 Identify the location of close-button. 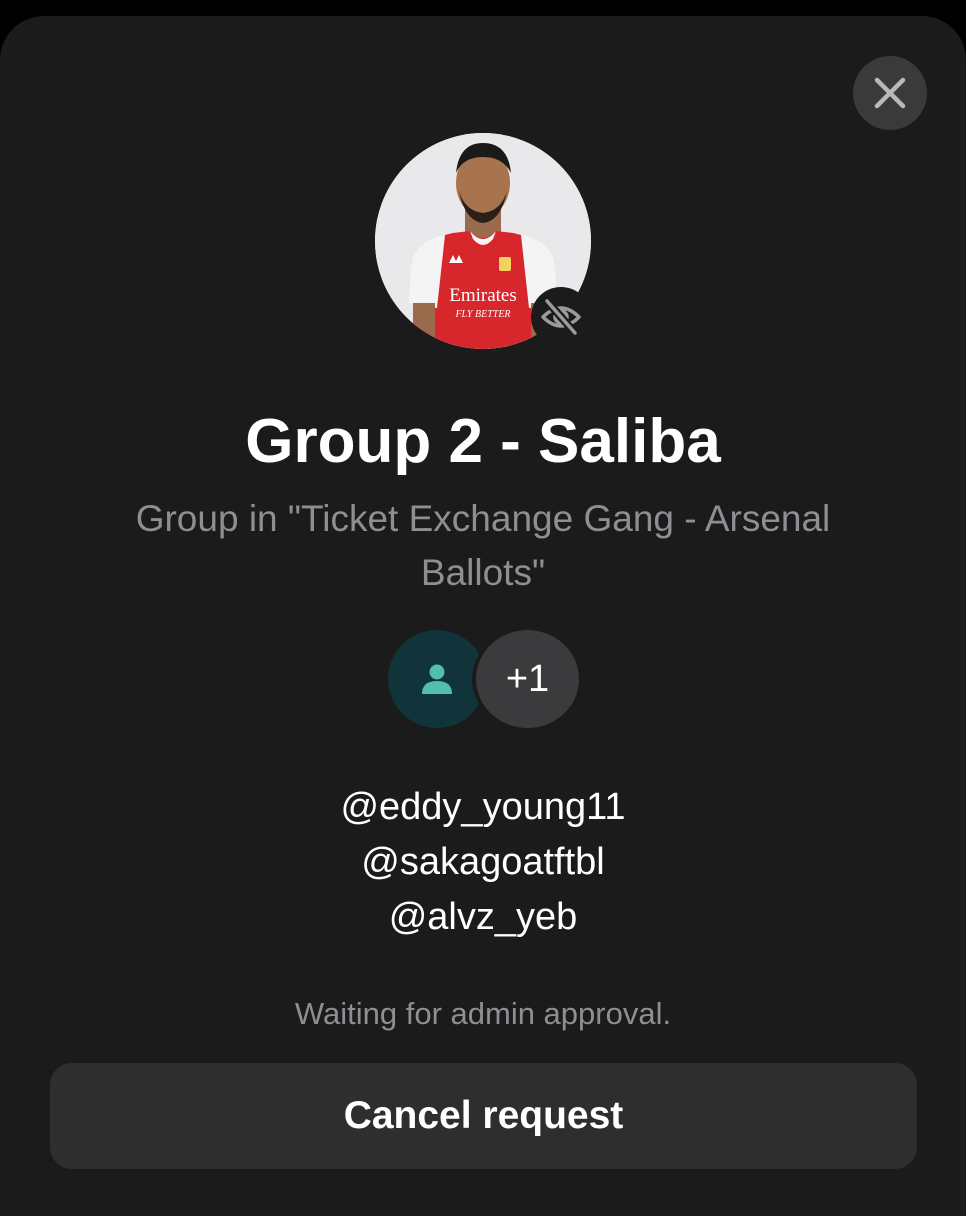
(890, 93).